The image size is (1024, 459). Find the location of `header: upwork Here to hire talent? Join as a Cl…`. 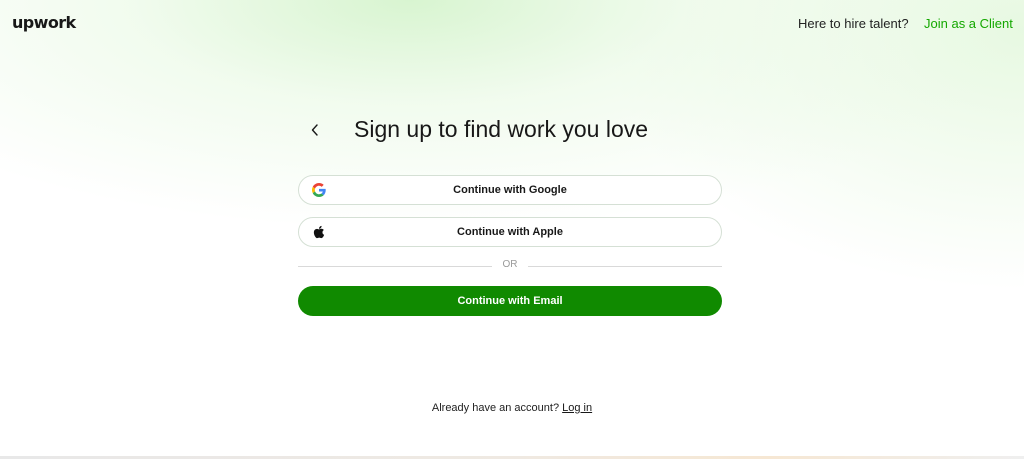

header: upwork Here to hire talent? Join as a Cl… is located at coordinates (512, 23).